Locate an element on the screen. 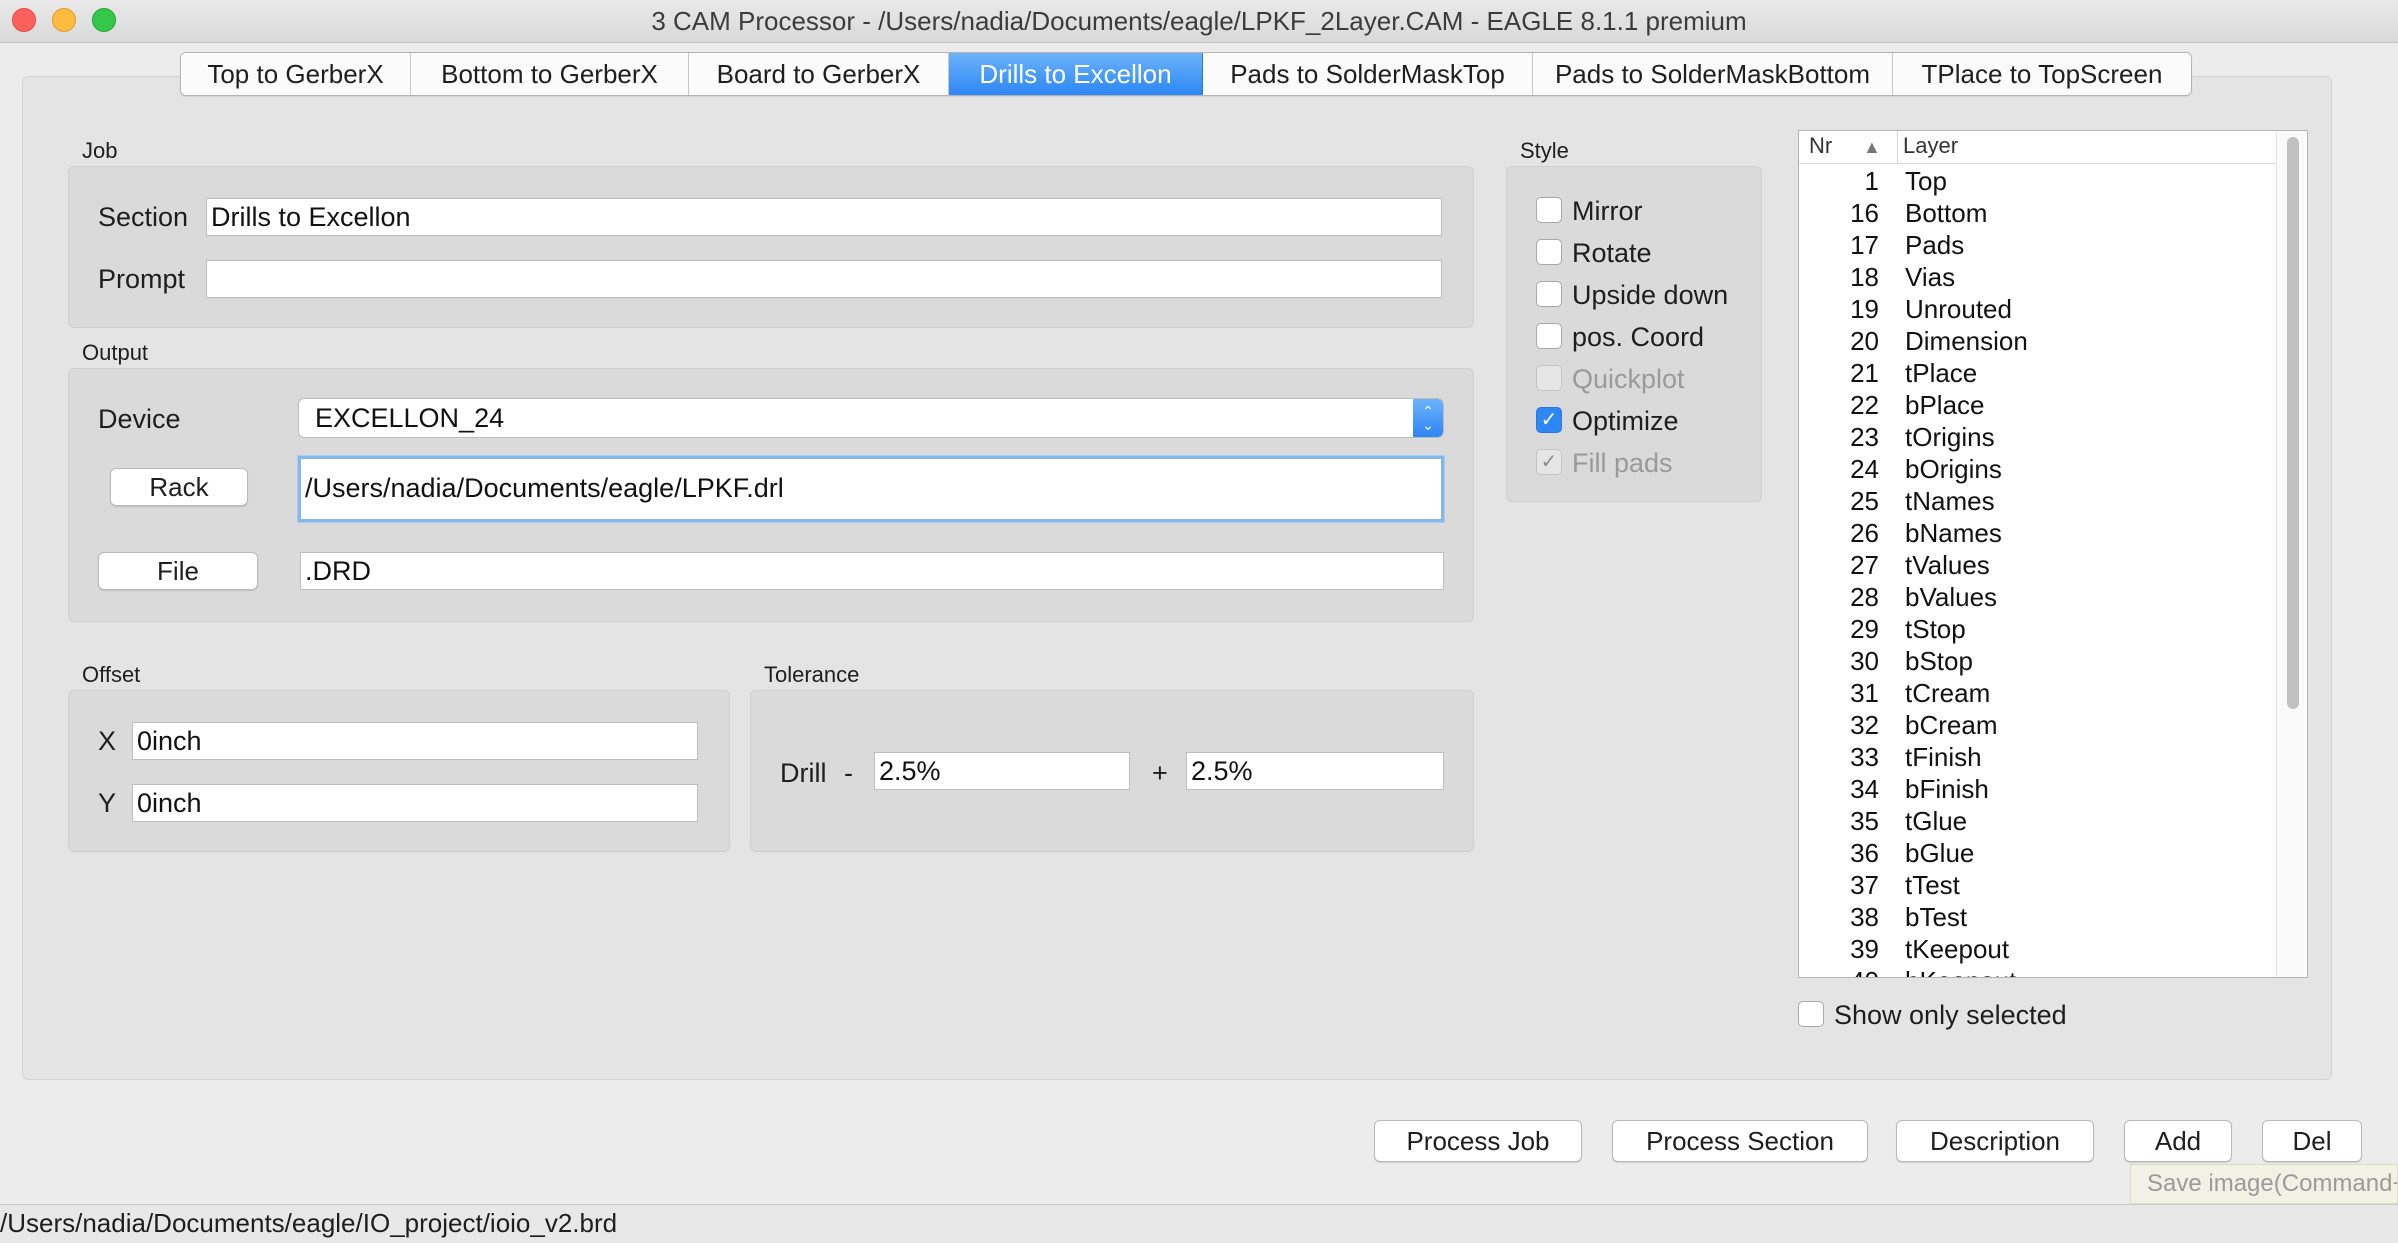 The width and height of the screenshot is (2398, 1243). layer-name: bValues is located at coordinates (1951, 597).